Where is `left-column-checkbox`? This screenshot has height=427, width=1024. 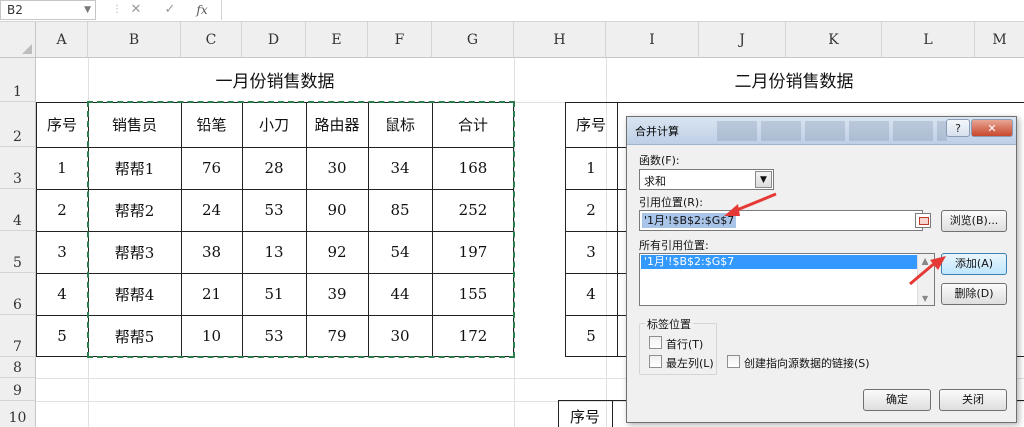
left-column-checkbox is located at coordinates (655, 361).